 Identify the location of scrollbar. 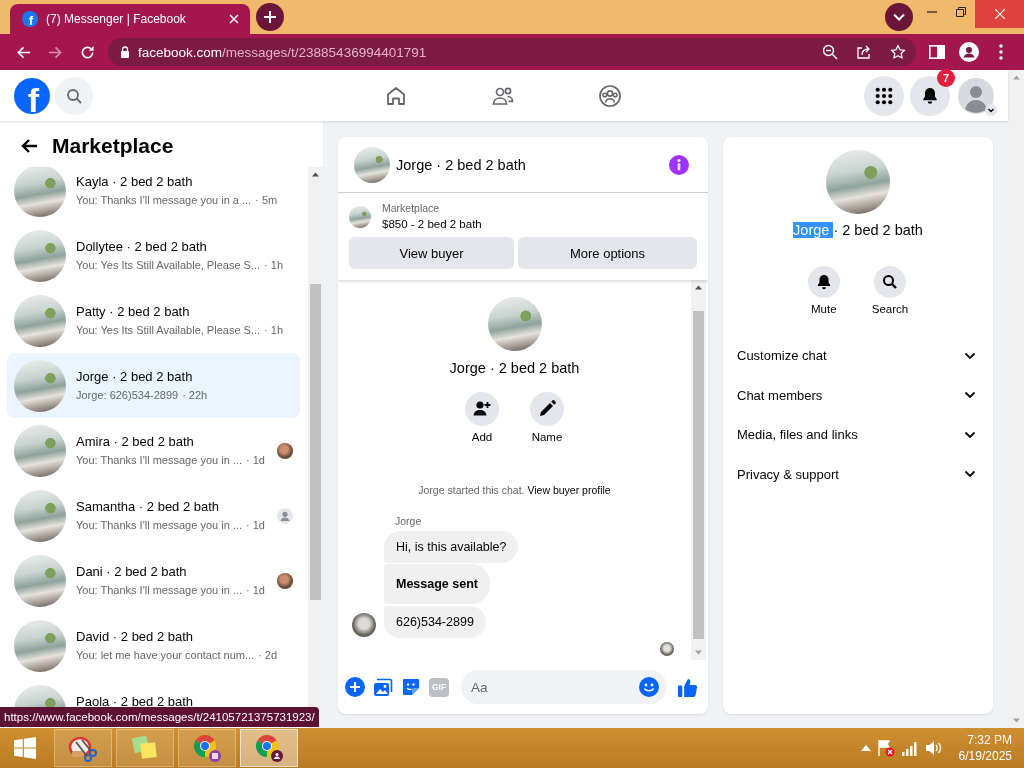
(698, 470).